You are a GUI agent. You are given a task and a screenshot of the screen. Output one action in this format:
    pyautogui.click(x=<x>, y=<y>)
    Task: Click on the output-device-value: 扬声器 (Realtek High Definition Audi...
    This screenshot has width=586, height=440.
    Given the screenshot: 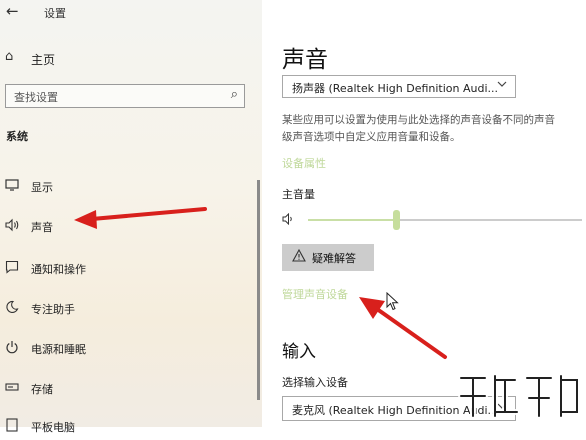 What is the action you would take?
    pyautogui.click(x=395, y=88)
    